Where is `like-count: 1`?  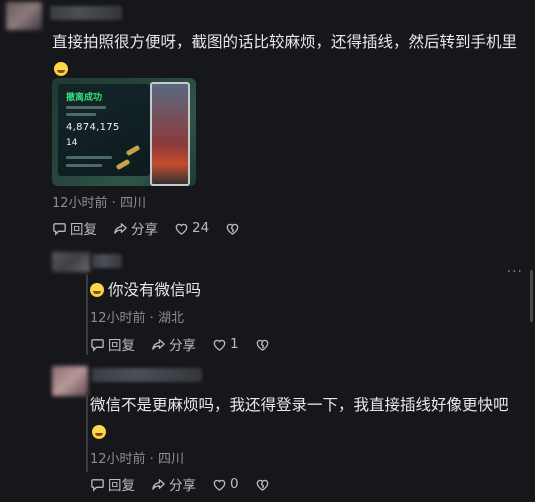
like-count: 1 is located at coordinates (234, 344).